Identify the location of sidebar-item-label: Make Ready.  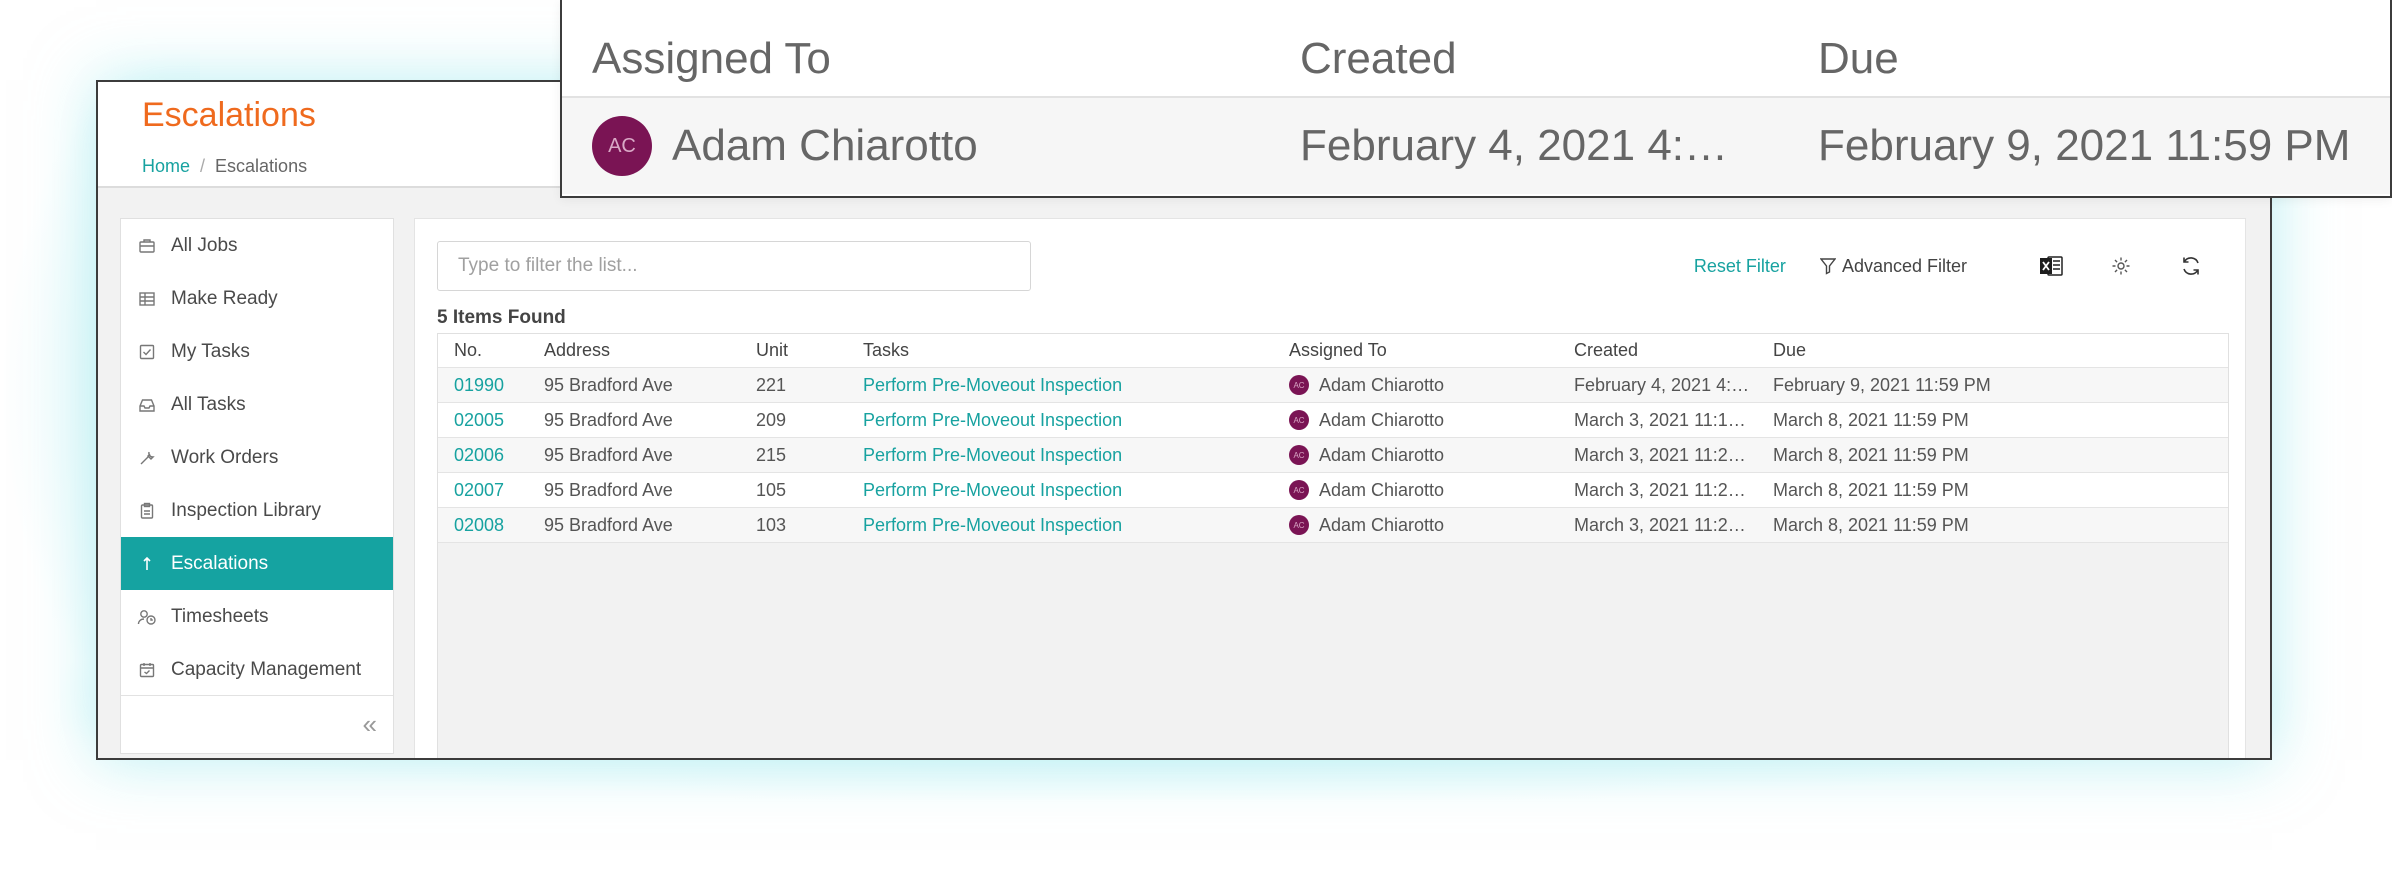
(224, 298).